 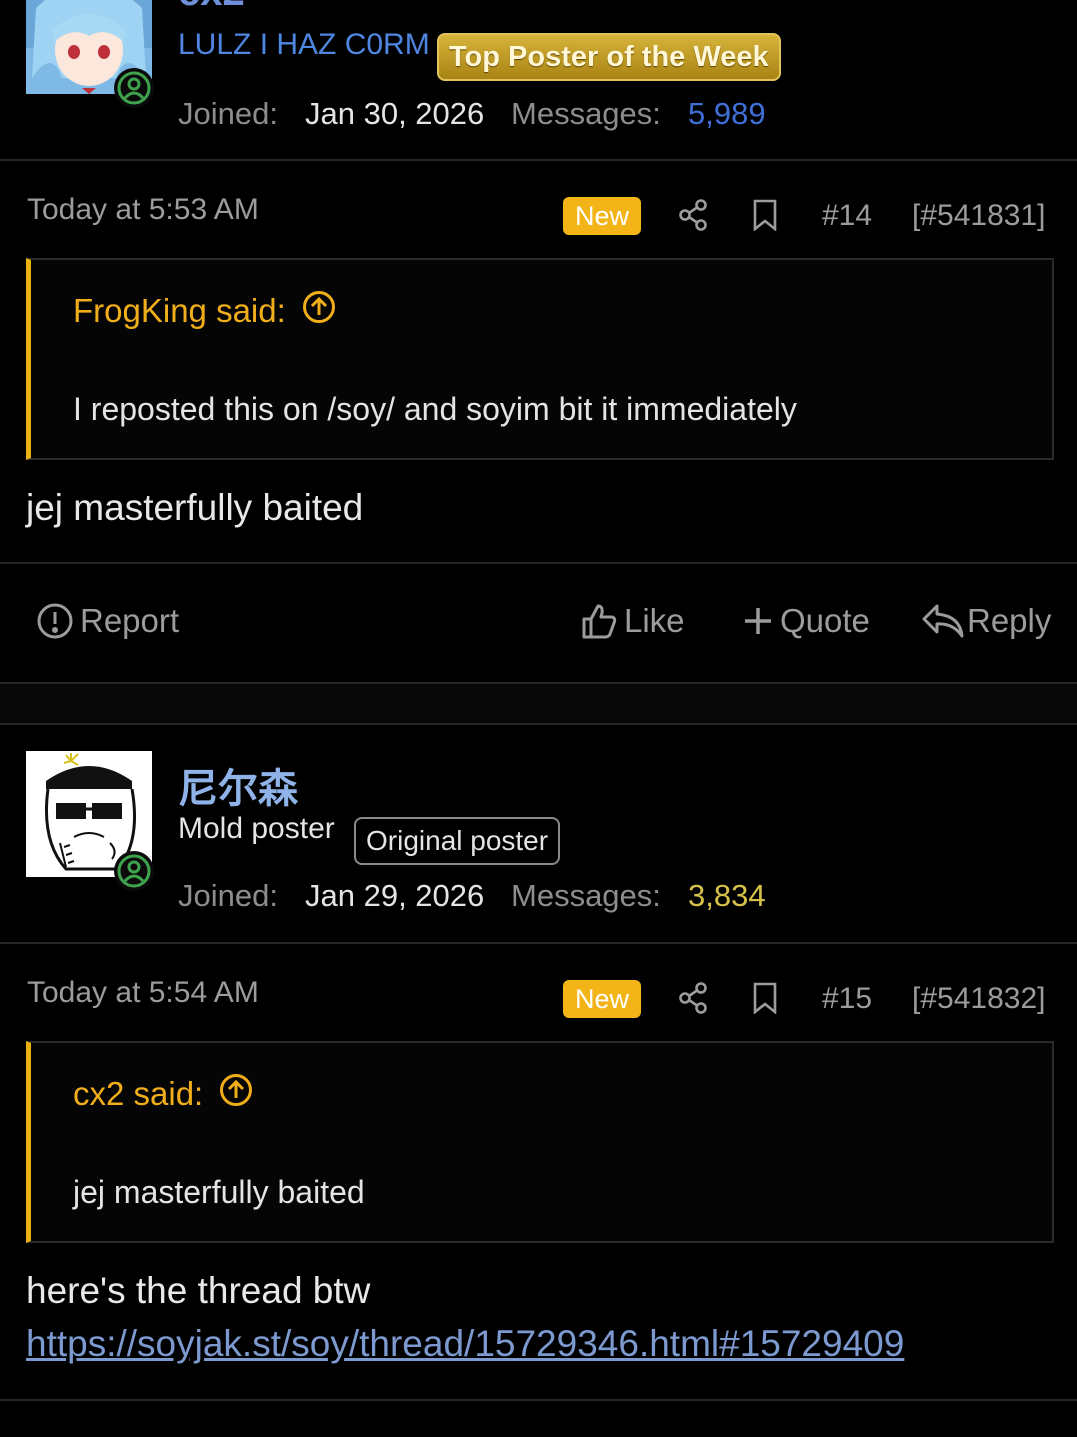 What do you see at coordinates (847, 216) in the screenshot?
I see `post-number: #14` at bounding box center [847, 216].